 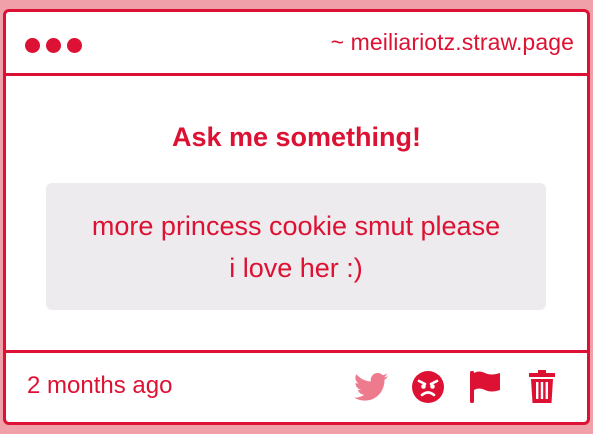 I want to click on flag-button, so click(x=484, y=386).